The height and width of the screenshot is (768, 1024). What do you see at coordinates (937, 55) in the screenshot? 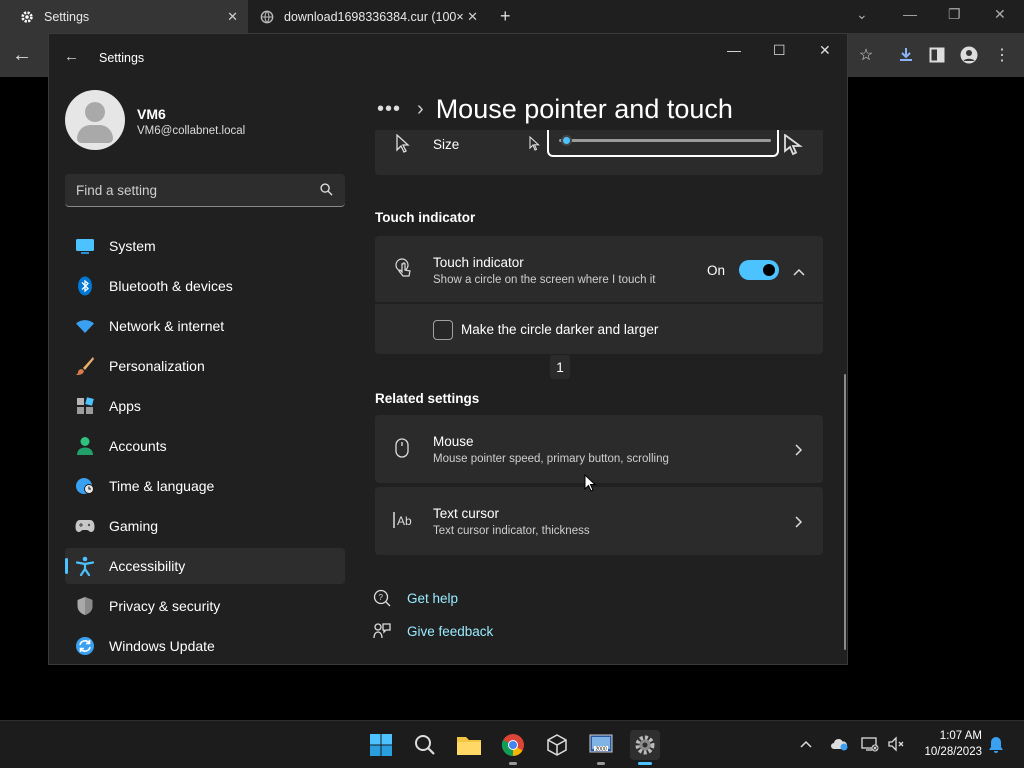
I see `side-panel-icon` at bounding box center [937, 55].